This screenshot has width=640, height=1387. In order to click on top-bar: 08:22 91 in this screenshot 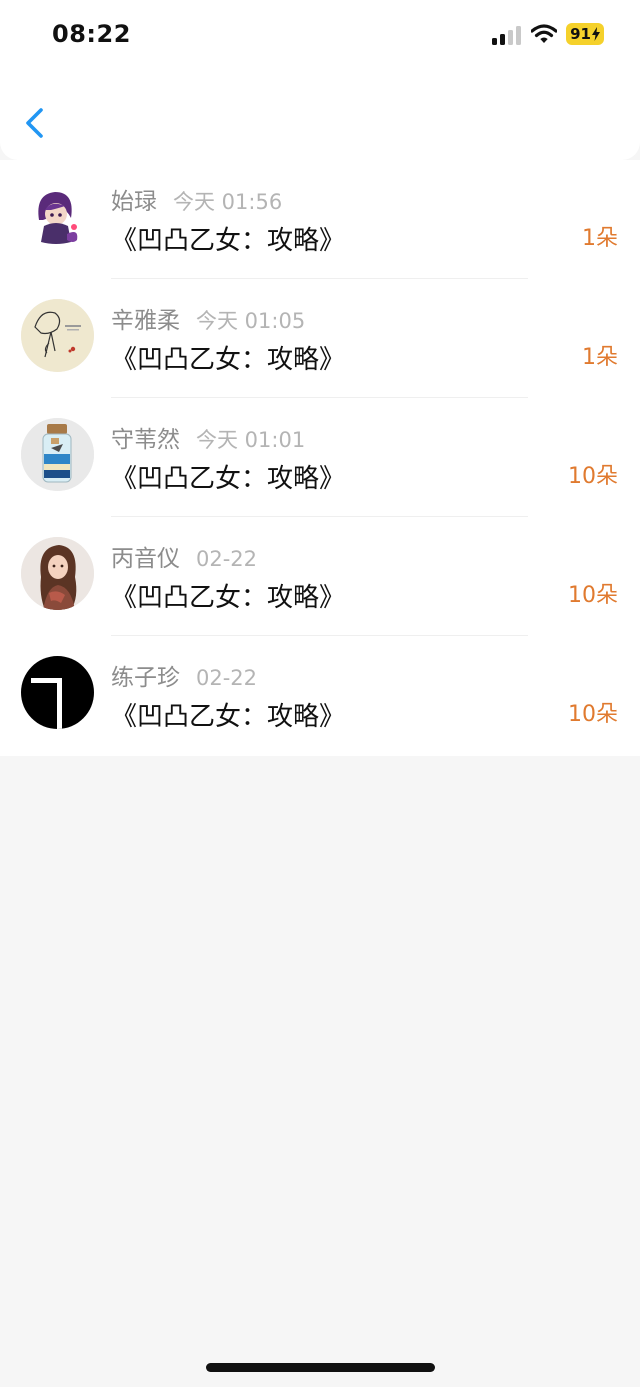, I will do `click(320, 80)`.